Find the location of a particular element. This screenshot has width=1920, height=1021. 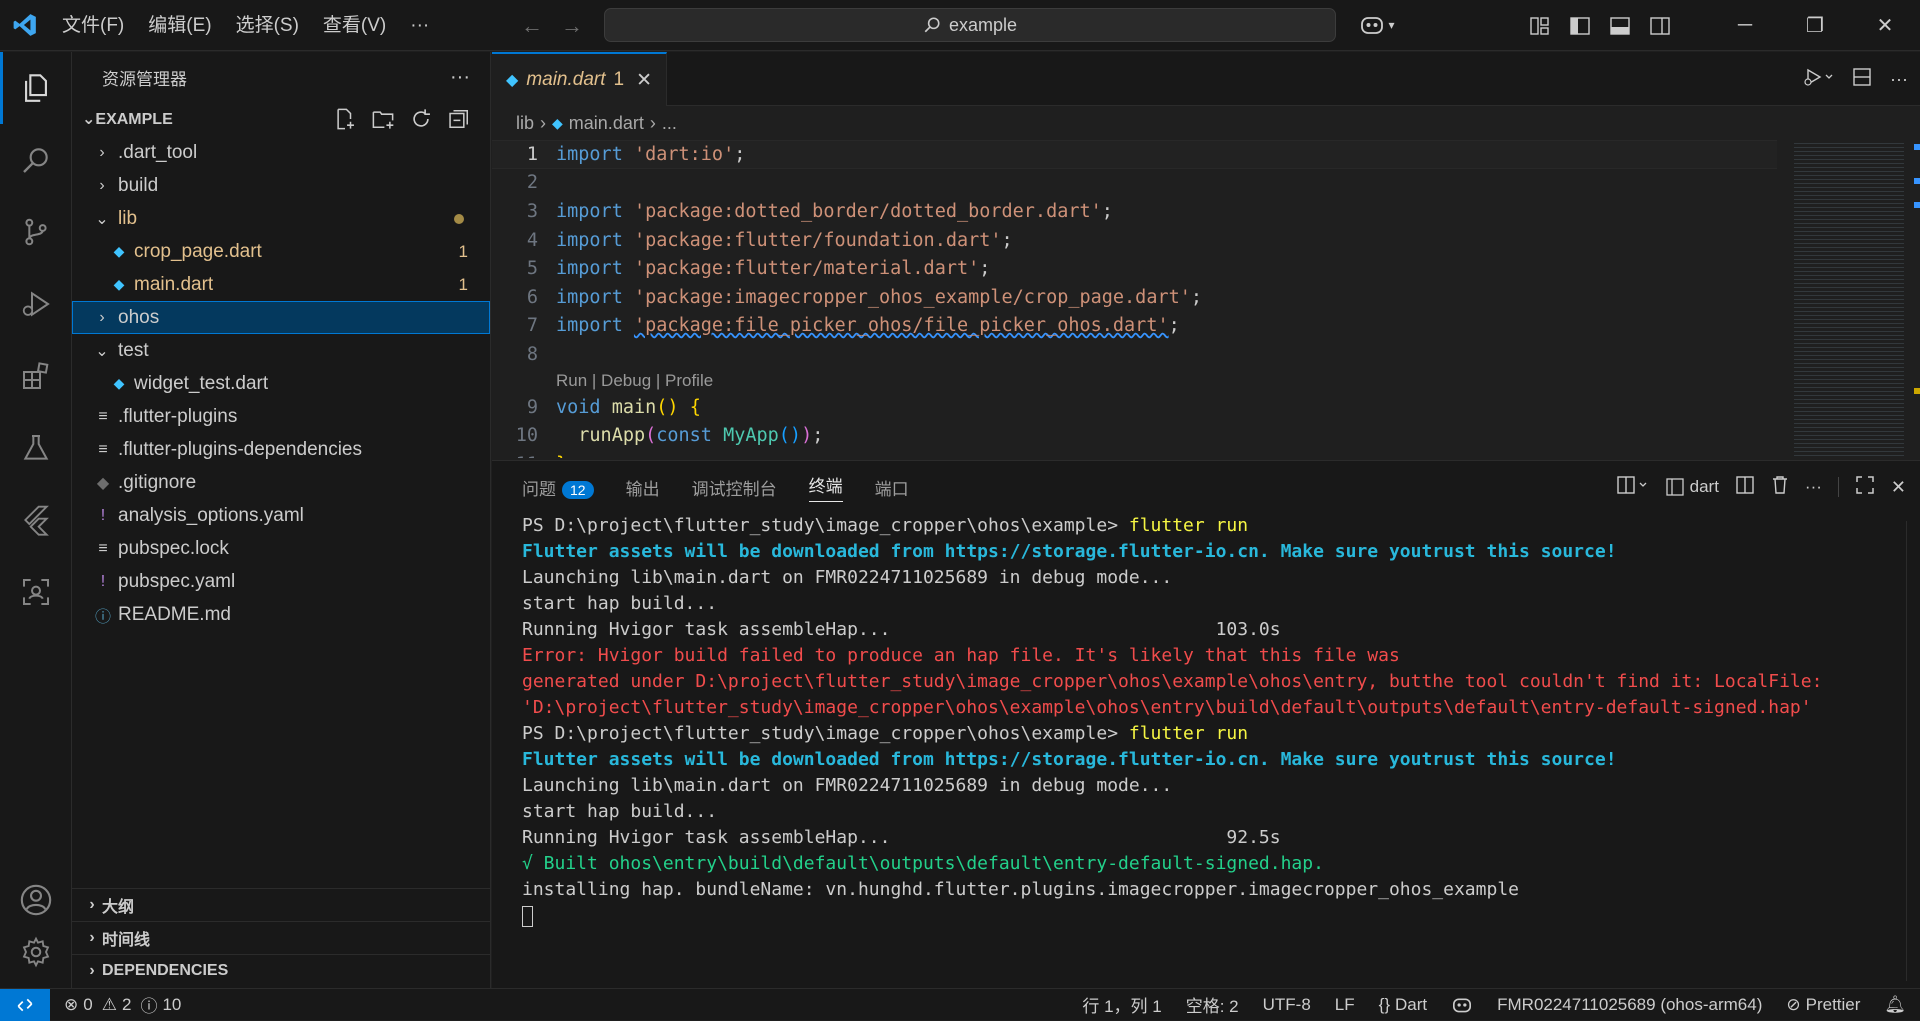

settings-gear-icon is located at coordinates (36, 952).